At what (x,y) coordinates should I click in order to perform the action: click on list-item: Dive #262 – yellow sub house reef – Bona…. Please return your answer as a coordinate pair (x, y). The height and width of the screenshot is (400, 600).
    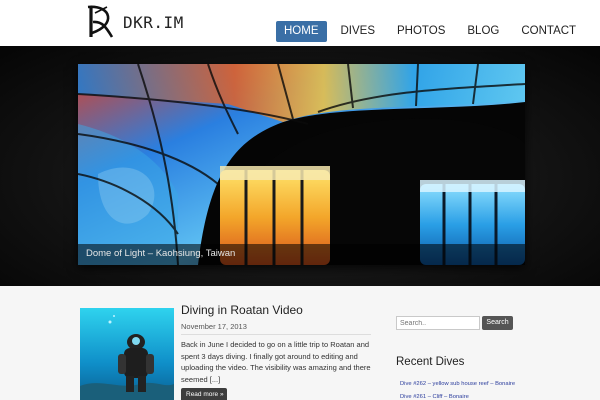
    Looking at the image, I should click on (457, 384).